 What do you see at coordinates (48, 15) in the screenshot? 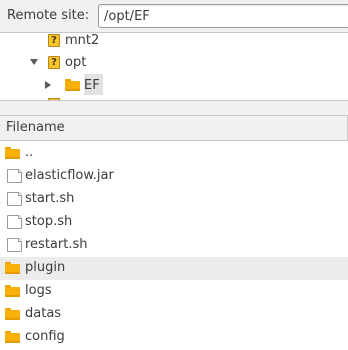
I see `remote-site-label: Remote site:` at bounding box center [48, 15].